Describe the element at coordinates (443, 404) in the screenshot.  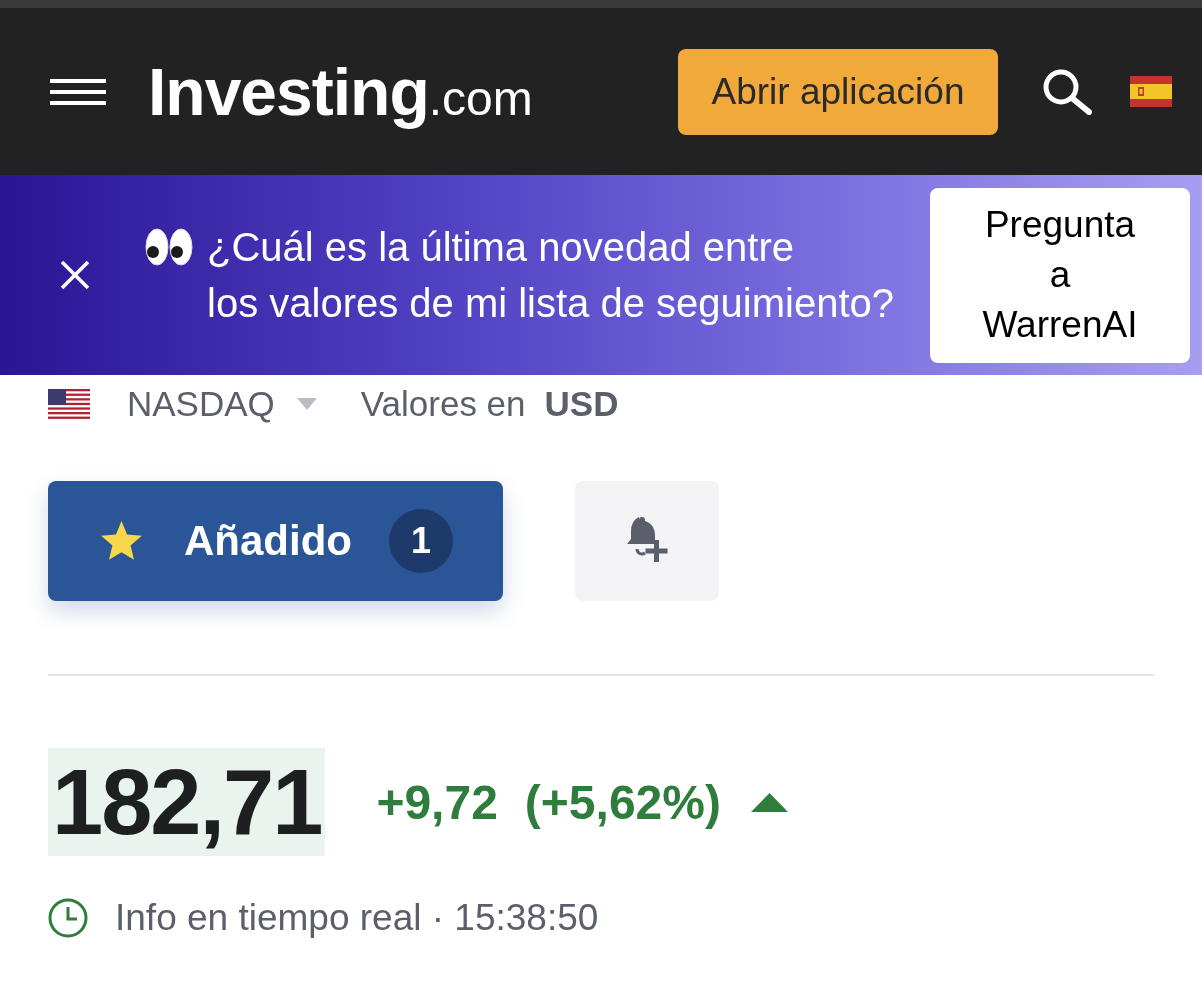
I see `currency-label: Valores en` at that location.